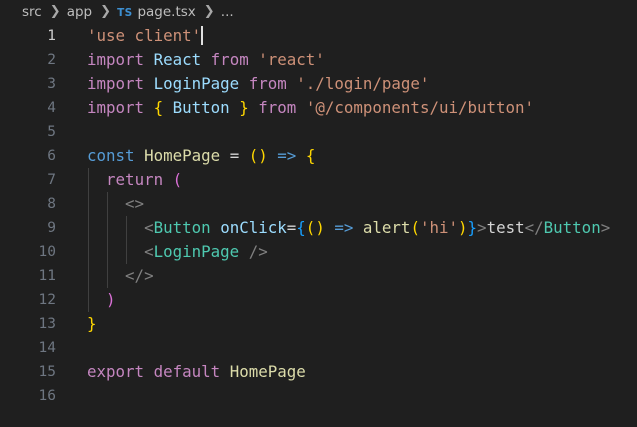  I want to click on line-number: 3, so click(51, 84).